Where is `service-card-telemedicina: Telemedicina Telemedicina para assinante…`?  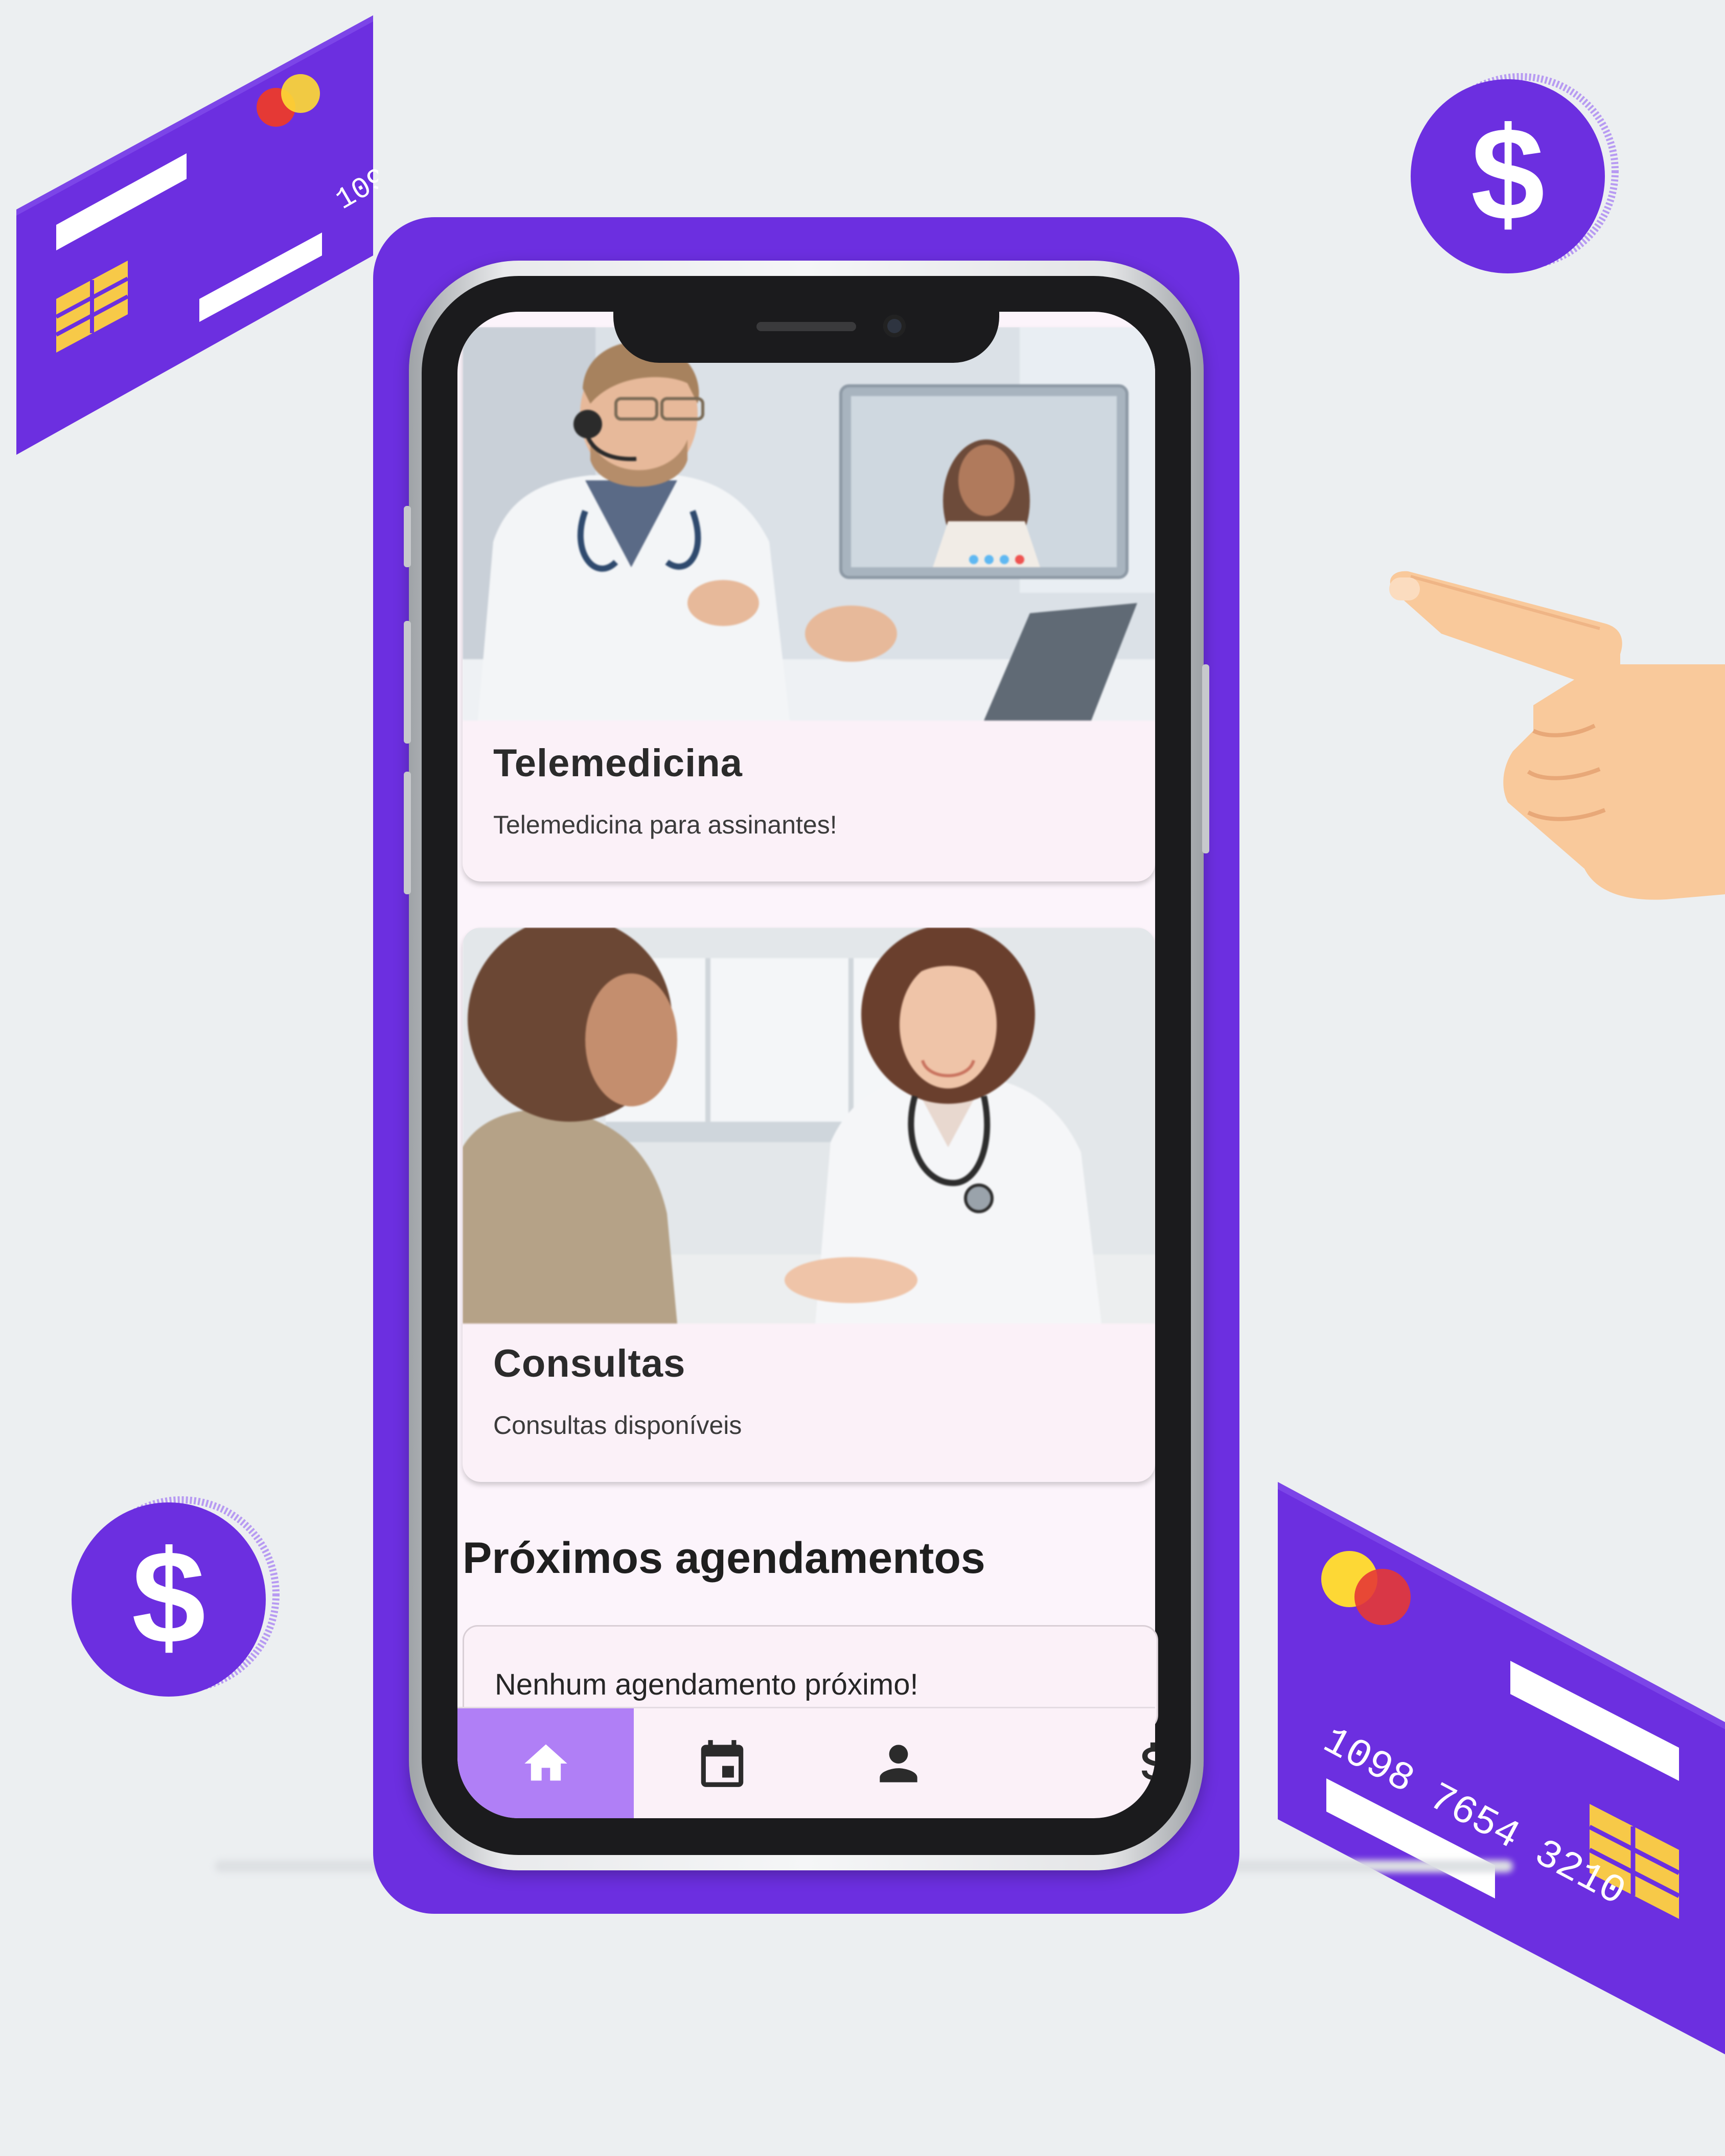
service-card-telemedicina: Telemedicina Telemedicina para assinante… is located at coordinates (809, 605).